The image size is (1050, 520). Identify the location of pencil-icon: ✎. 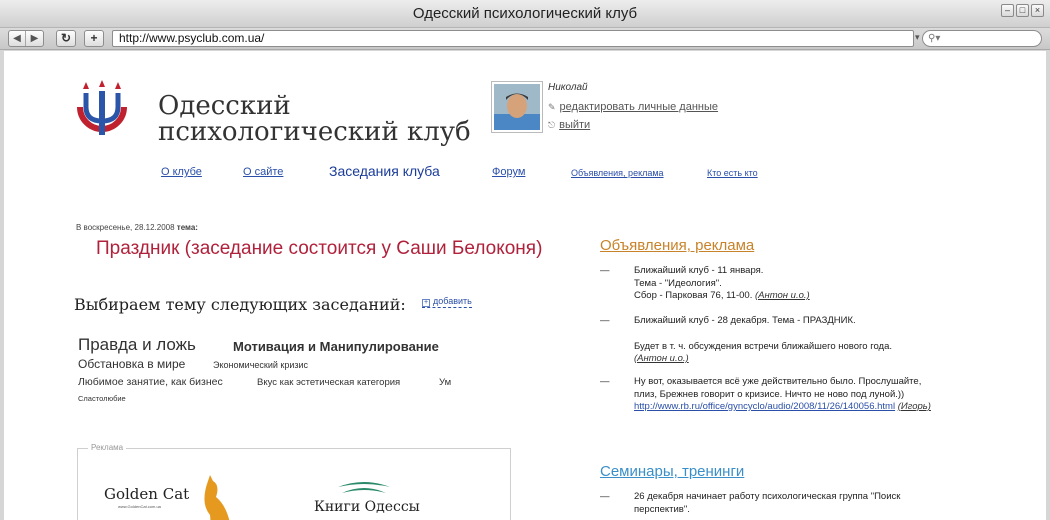
(552, 107).